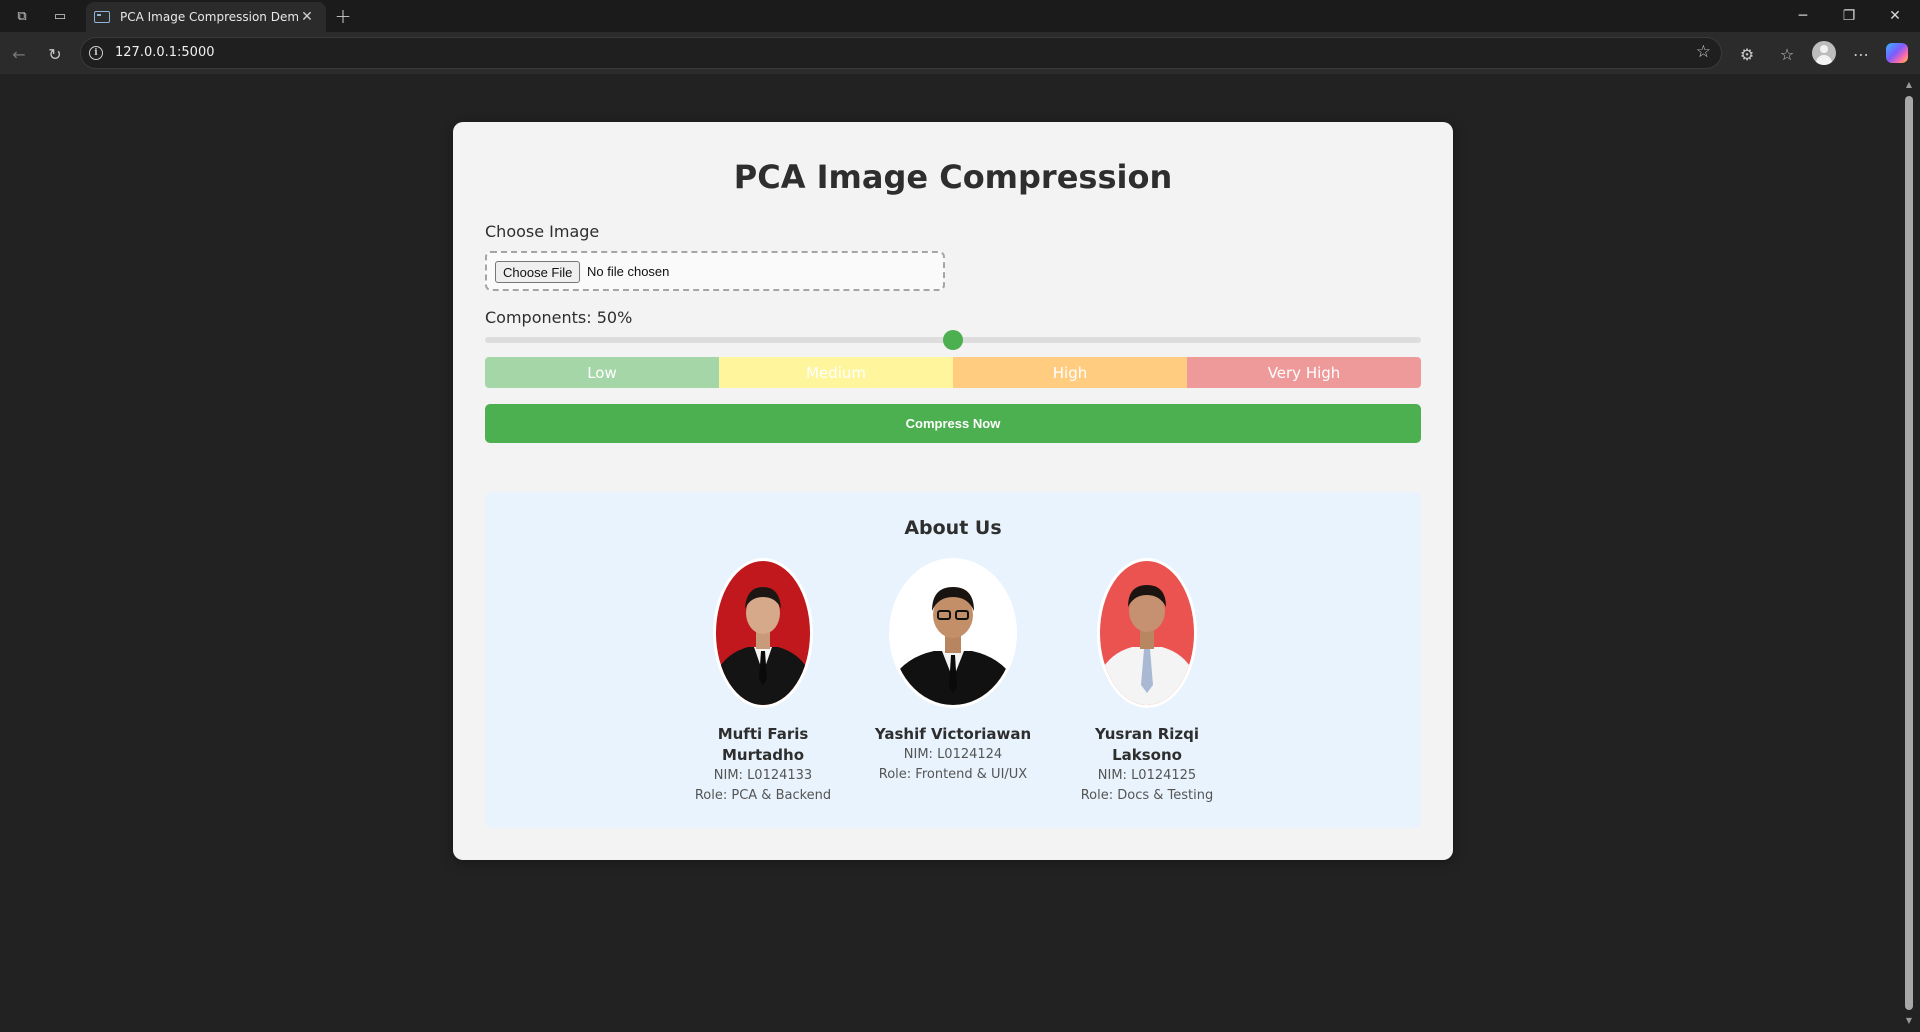 This screenshot has width=1920, height=1032. I want to click on minimize-button: ─, so click(1803, 16).